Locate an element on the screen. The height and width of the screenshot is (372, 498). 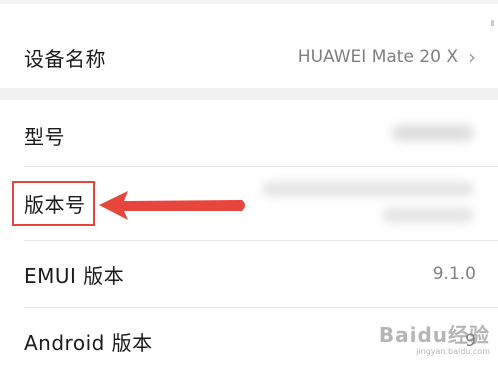
emui-version-value: 9.1.0 is located at coordinates (454, 274).